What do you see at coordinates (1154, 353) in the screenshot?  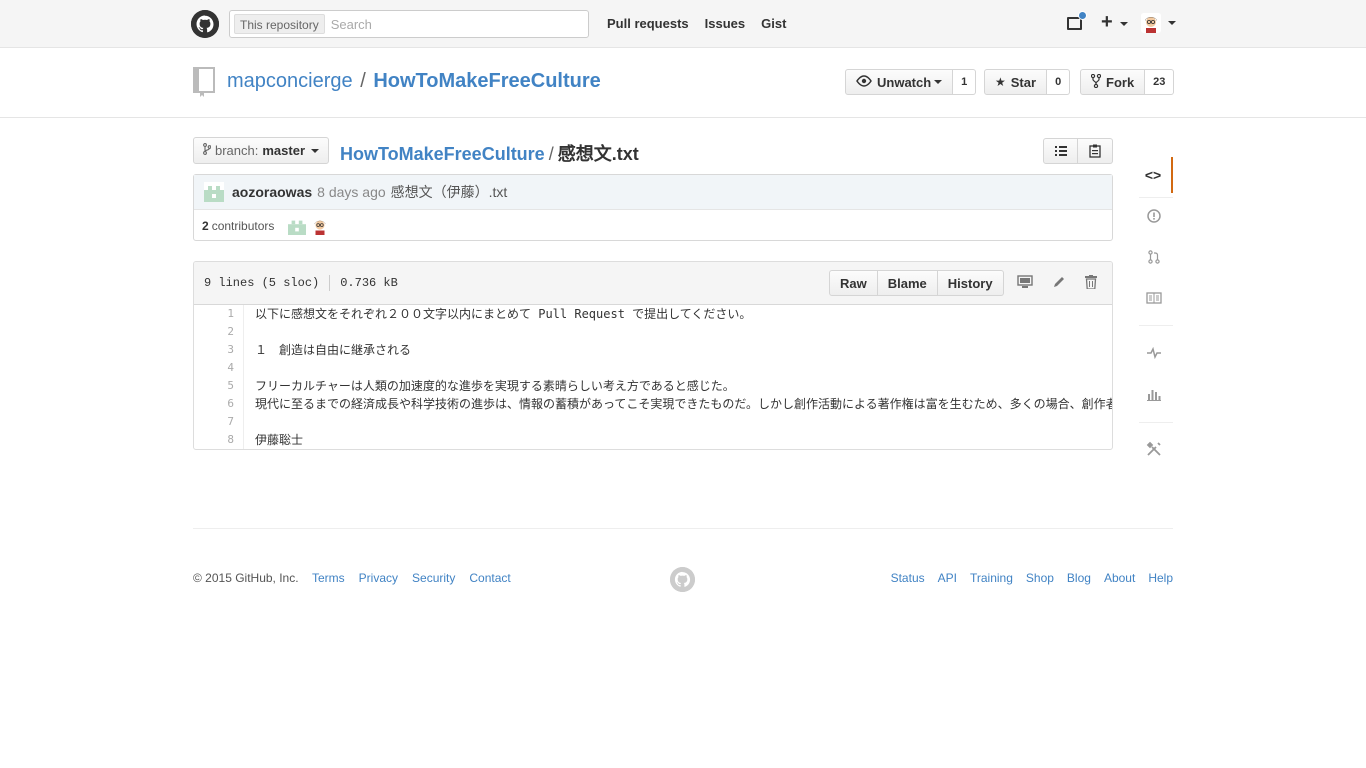 I see `pulse-icon` at bounding box center [1154, 353].